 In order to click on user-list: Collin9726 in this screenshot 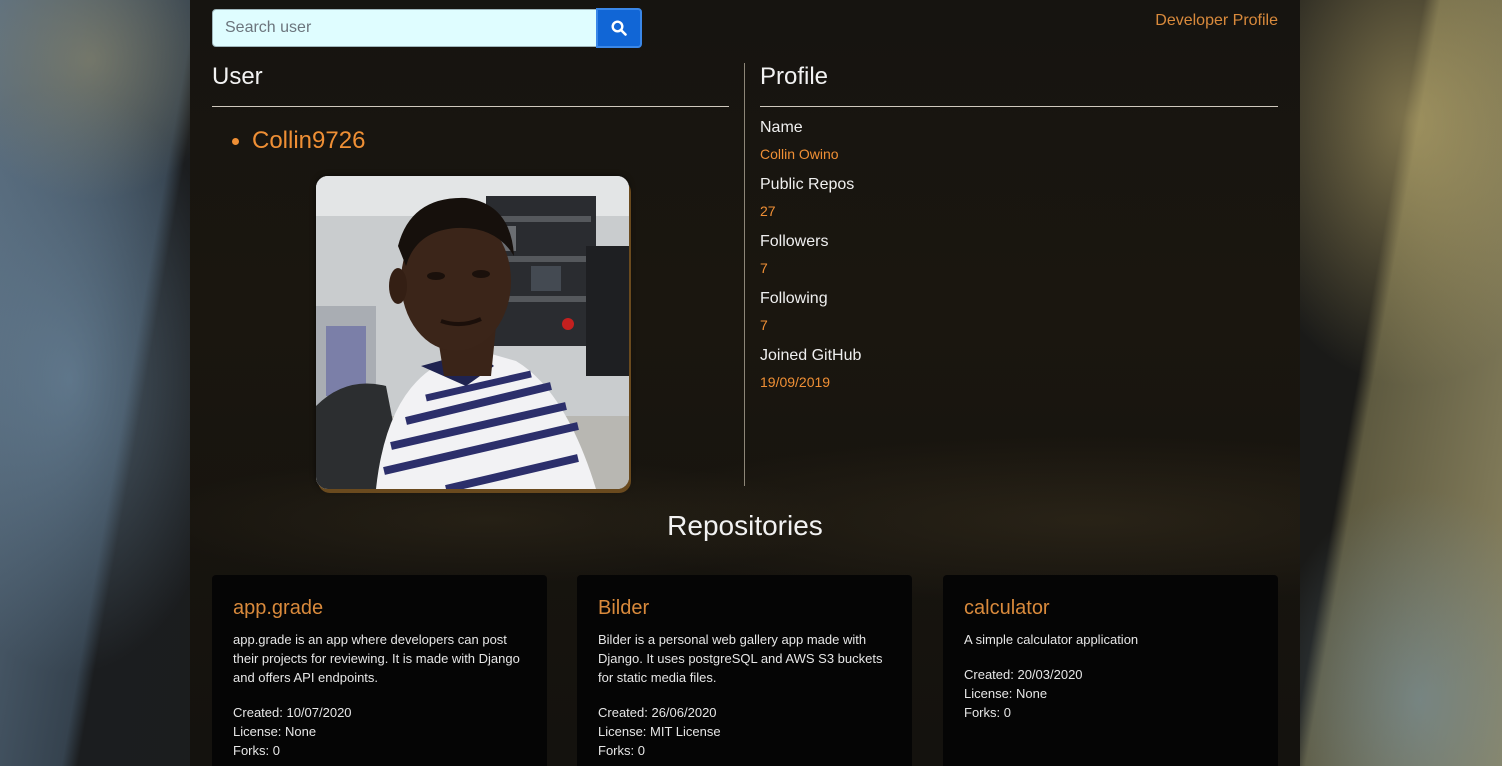, I will do `click(470, 141)`.